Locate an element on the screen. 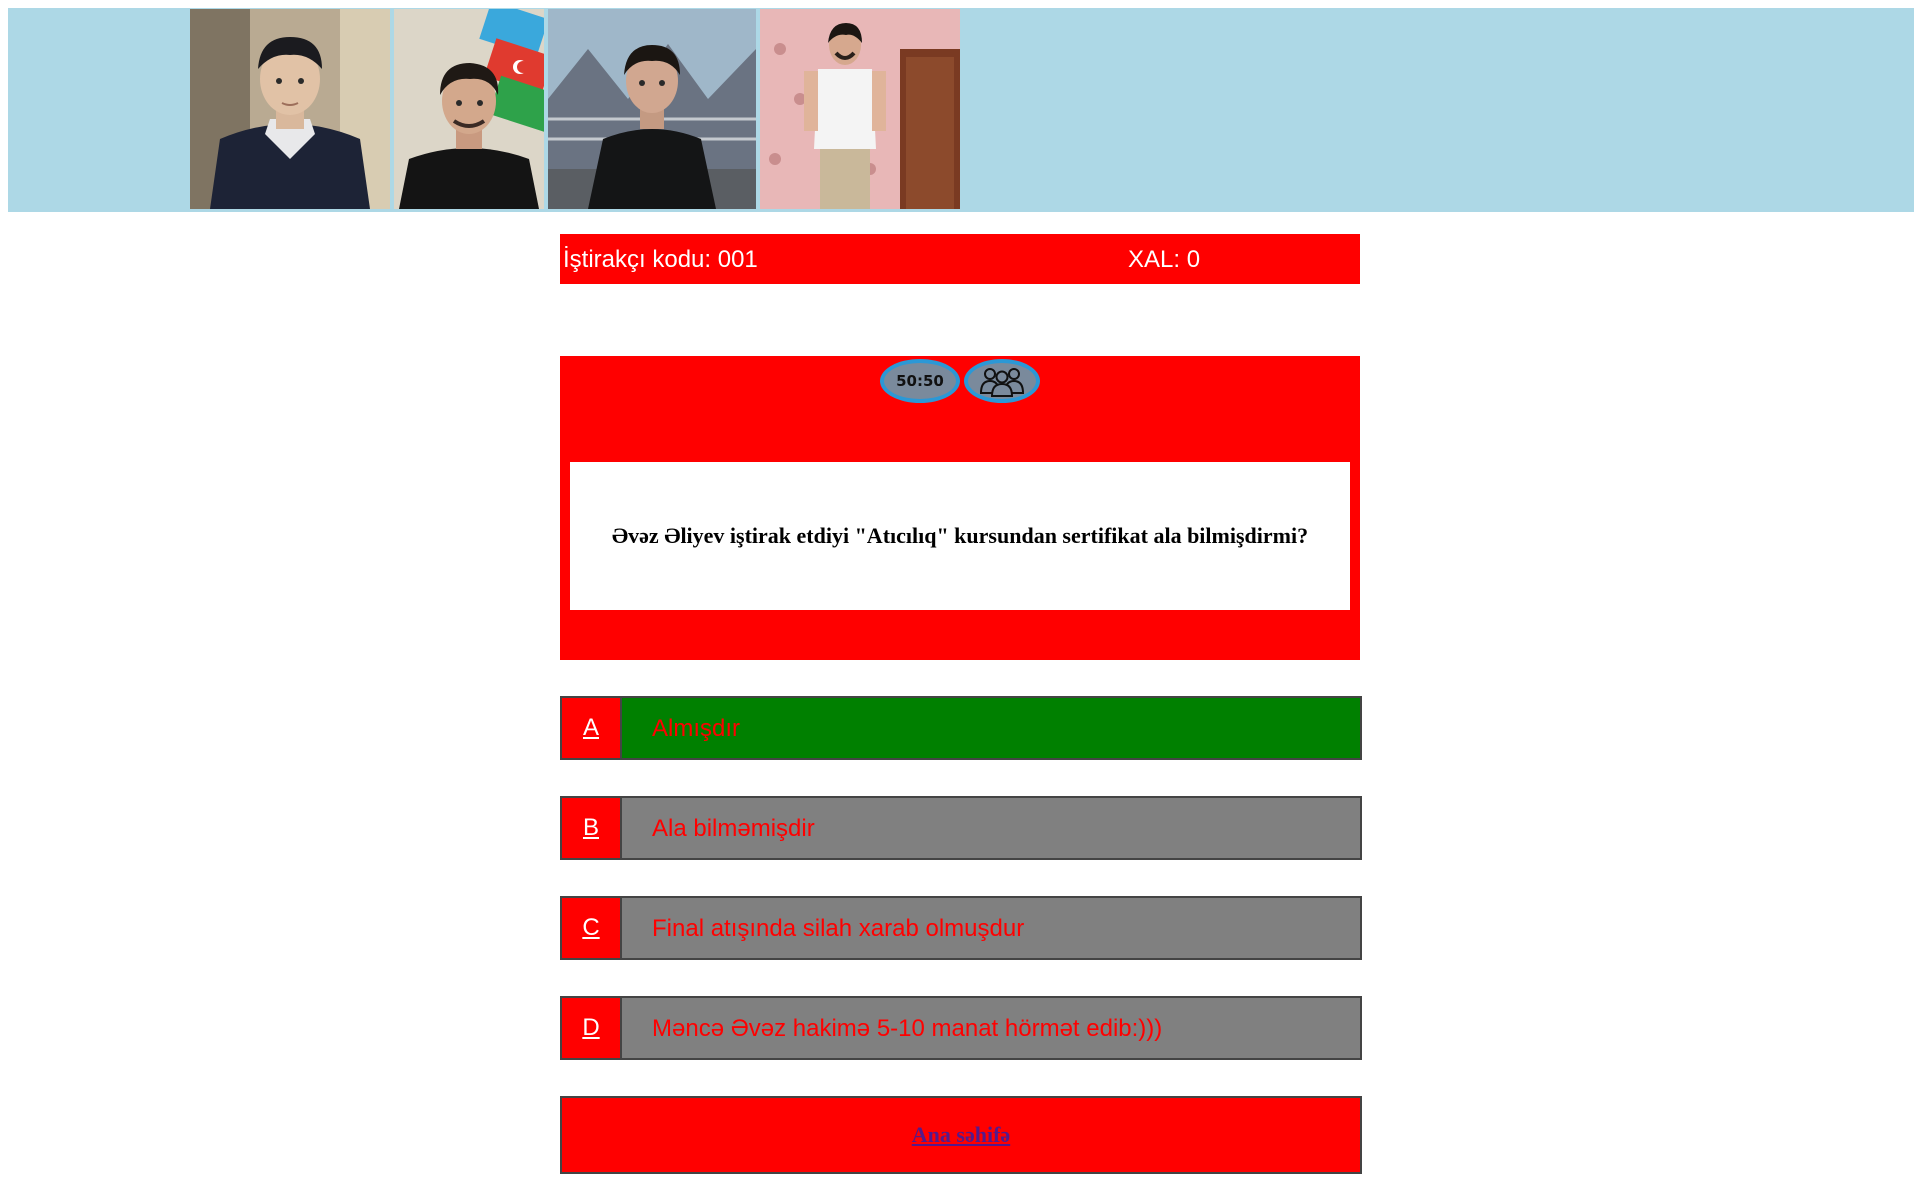 The height and width of the screenshot is (1181, 1920). audience-lifeline-button is located at coordinates (1002, 381).